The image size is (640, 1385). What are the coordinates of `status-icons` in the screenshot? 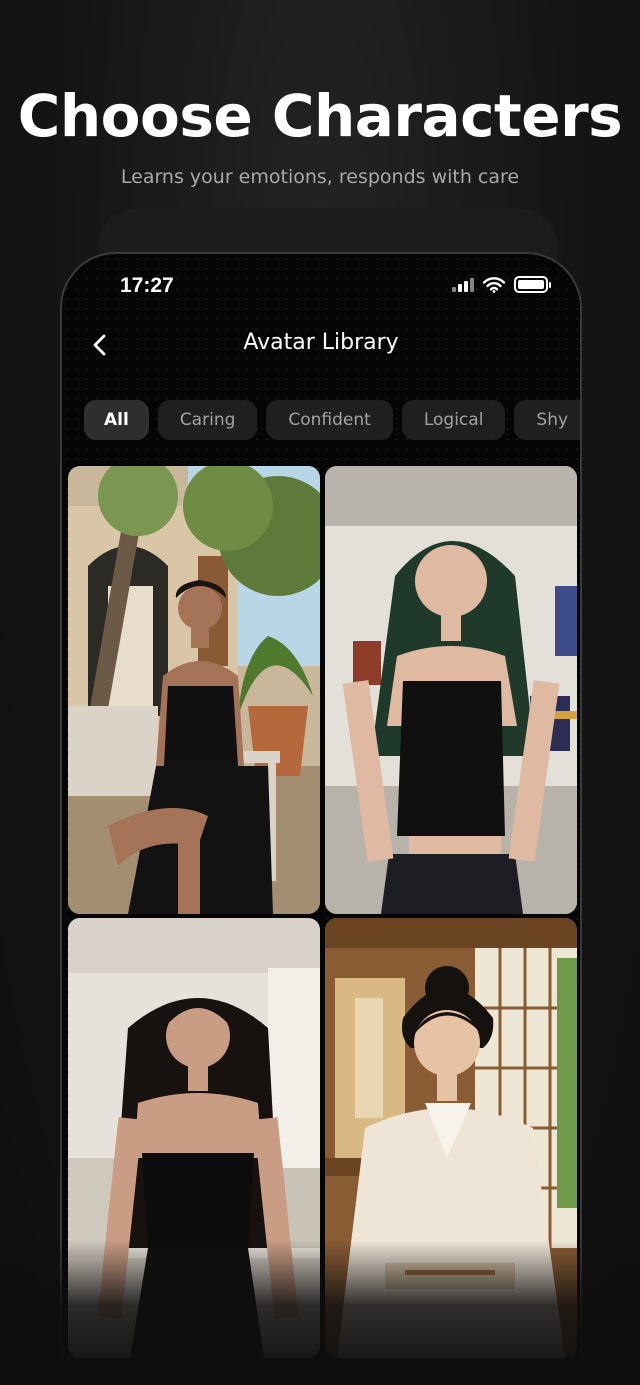 It's located at (501, 284).